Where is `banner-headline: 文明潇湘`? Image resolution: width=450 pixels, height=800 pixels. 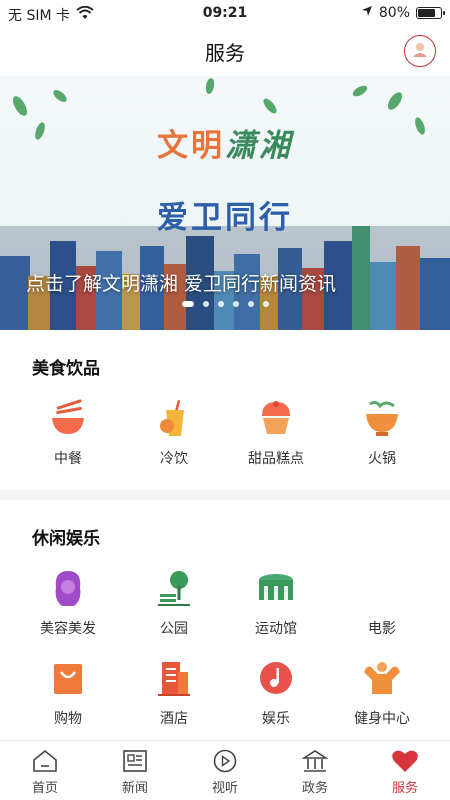
banner-headline: 文明潇湘 is located at coordinates (225, 142).